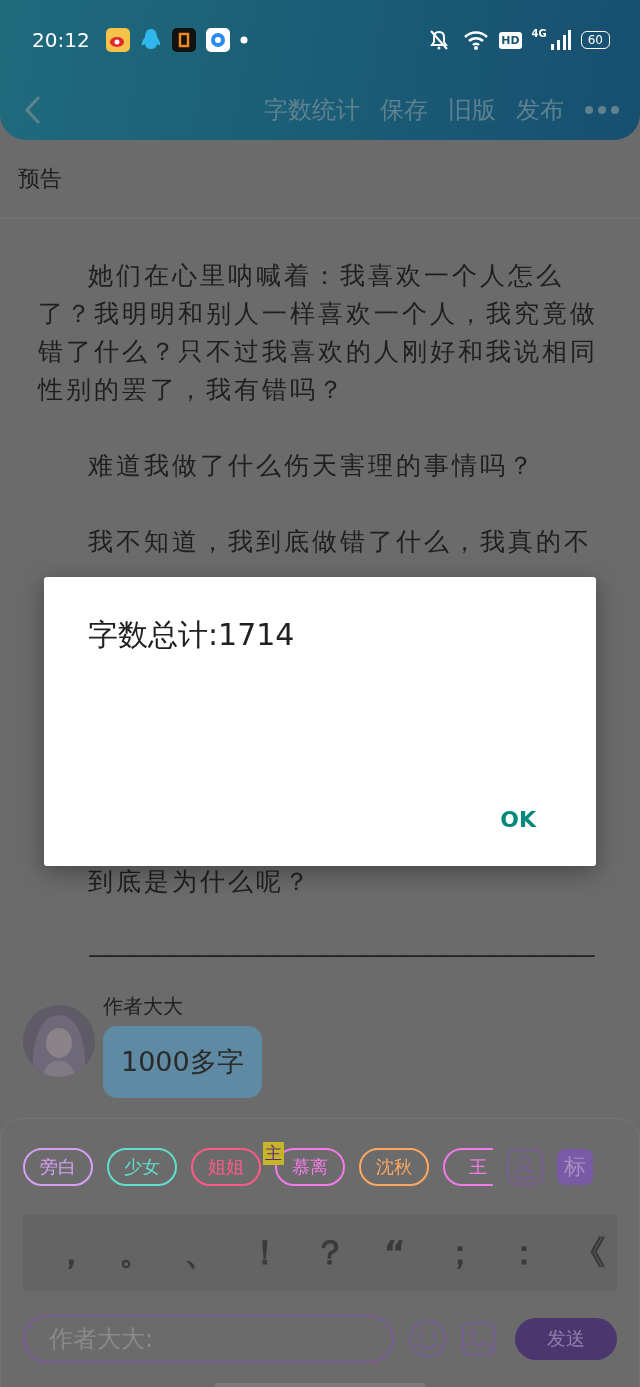  What do you see at coordinates (459, 1253) in the screenshot?
I see `punctuation-key: ；` at bounding box center [459, 1253].